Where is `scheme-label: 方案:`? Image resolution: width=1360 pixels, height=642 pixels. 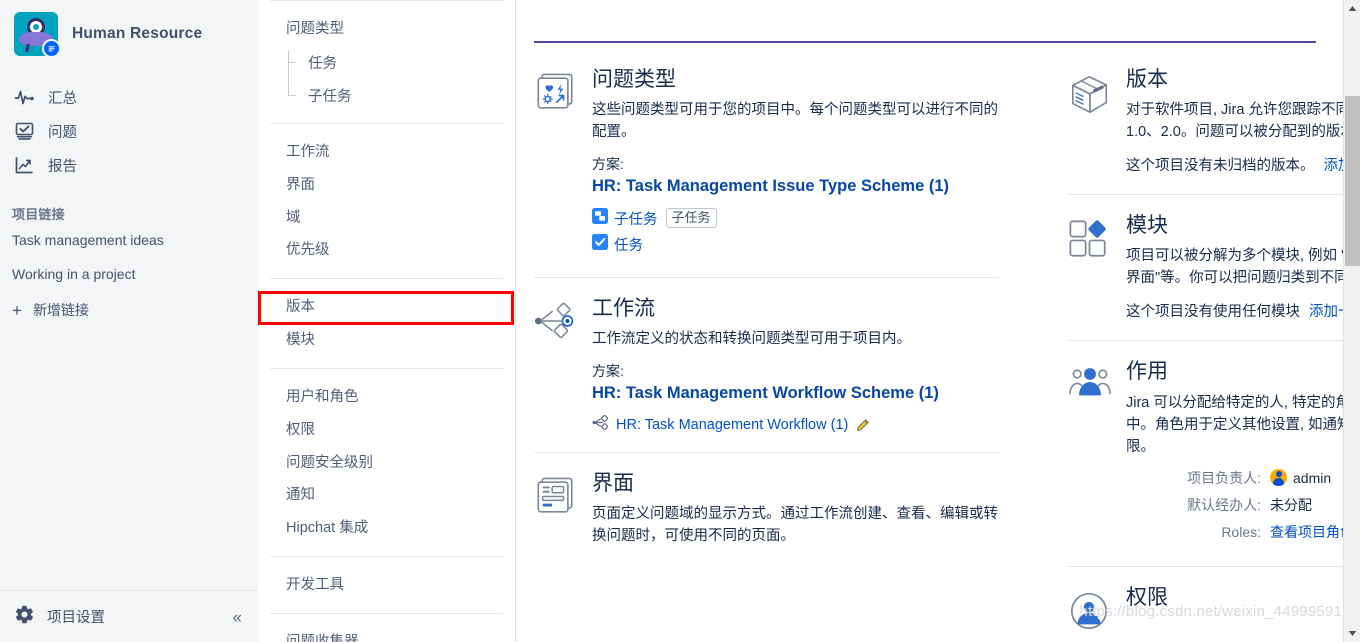 scheme-label: 方案: is located at coordinates (608, 164).